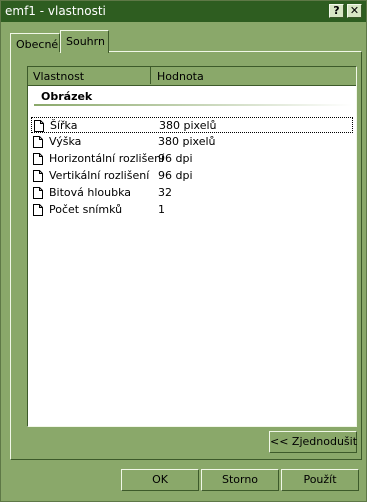 This screenshot has width=367, height=502. Describe the element at coordinates (254, 75) in the screenshot. I see `column-header-value: Hodnota` at that location.